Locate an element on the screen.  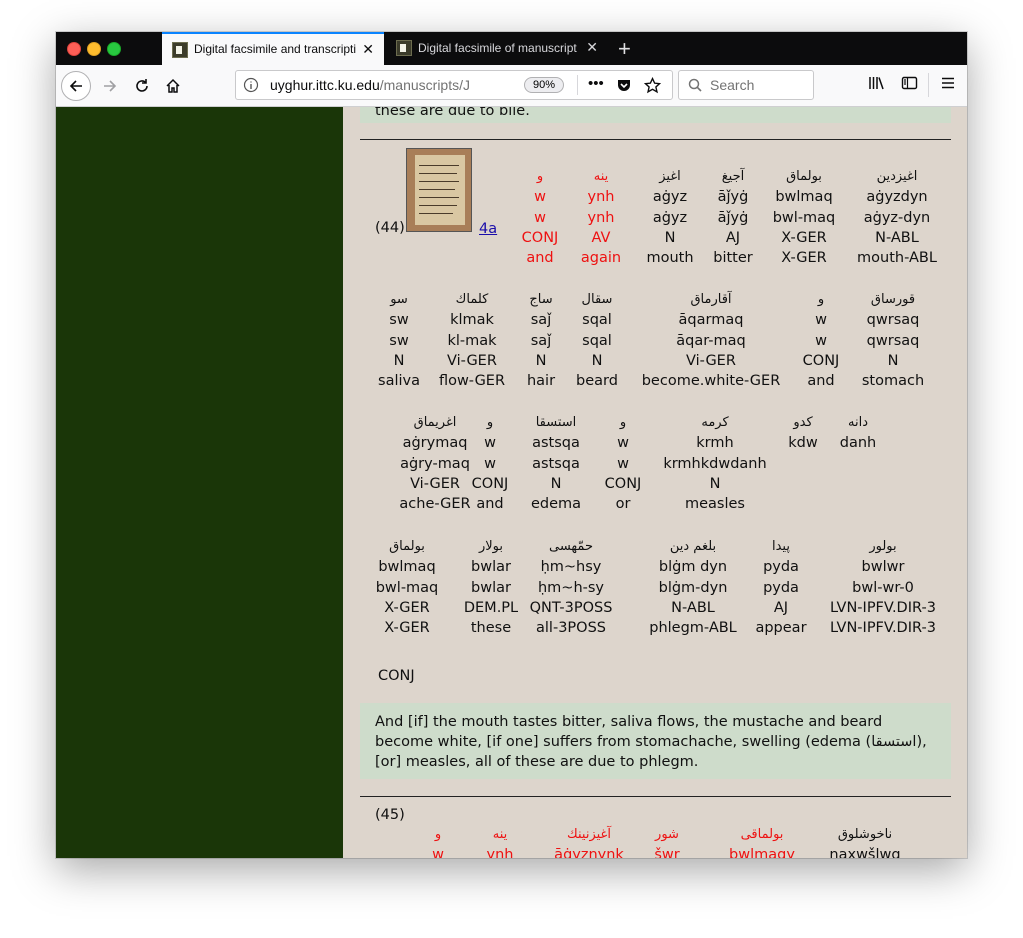
token-translation-gloss: X-GER is located at coordinates (804, 258).